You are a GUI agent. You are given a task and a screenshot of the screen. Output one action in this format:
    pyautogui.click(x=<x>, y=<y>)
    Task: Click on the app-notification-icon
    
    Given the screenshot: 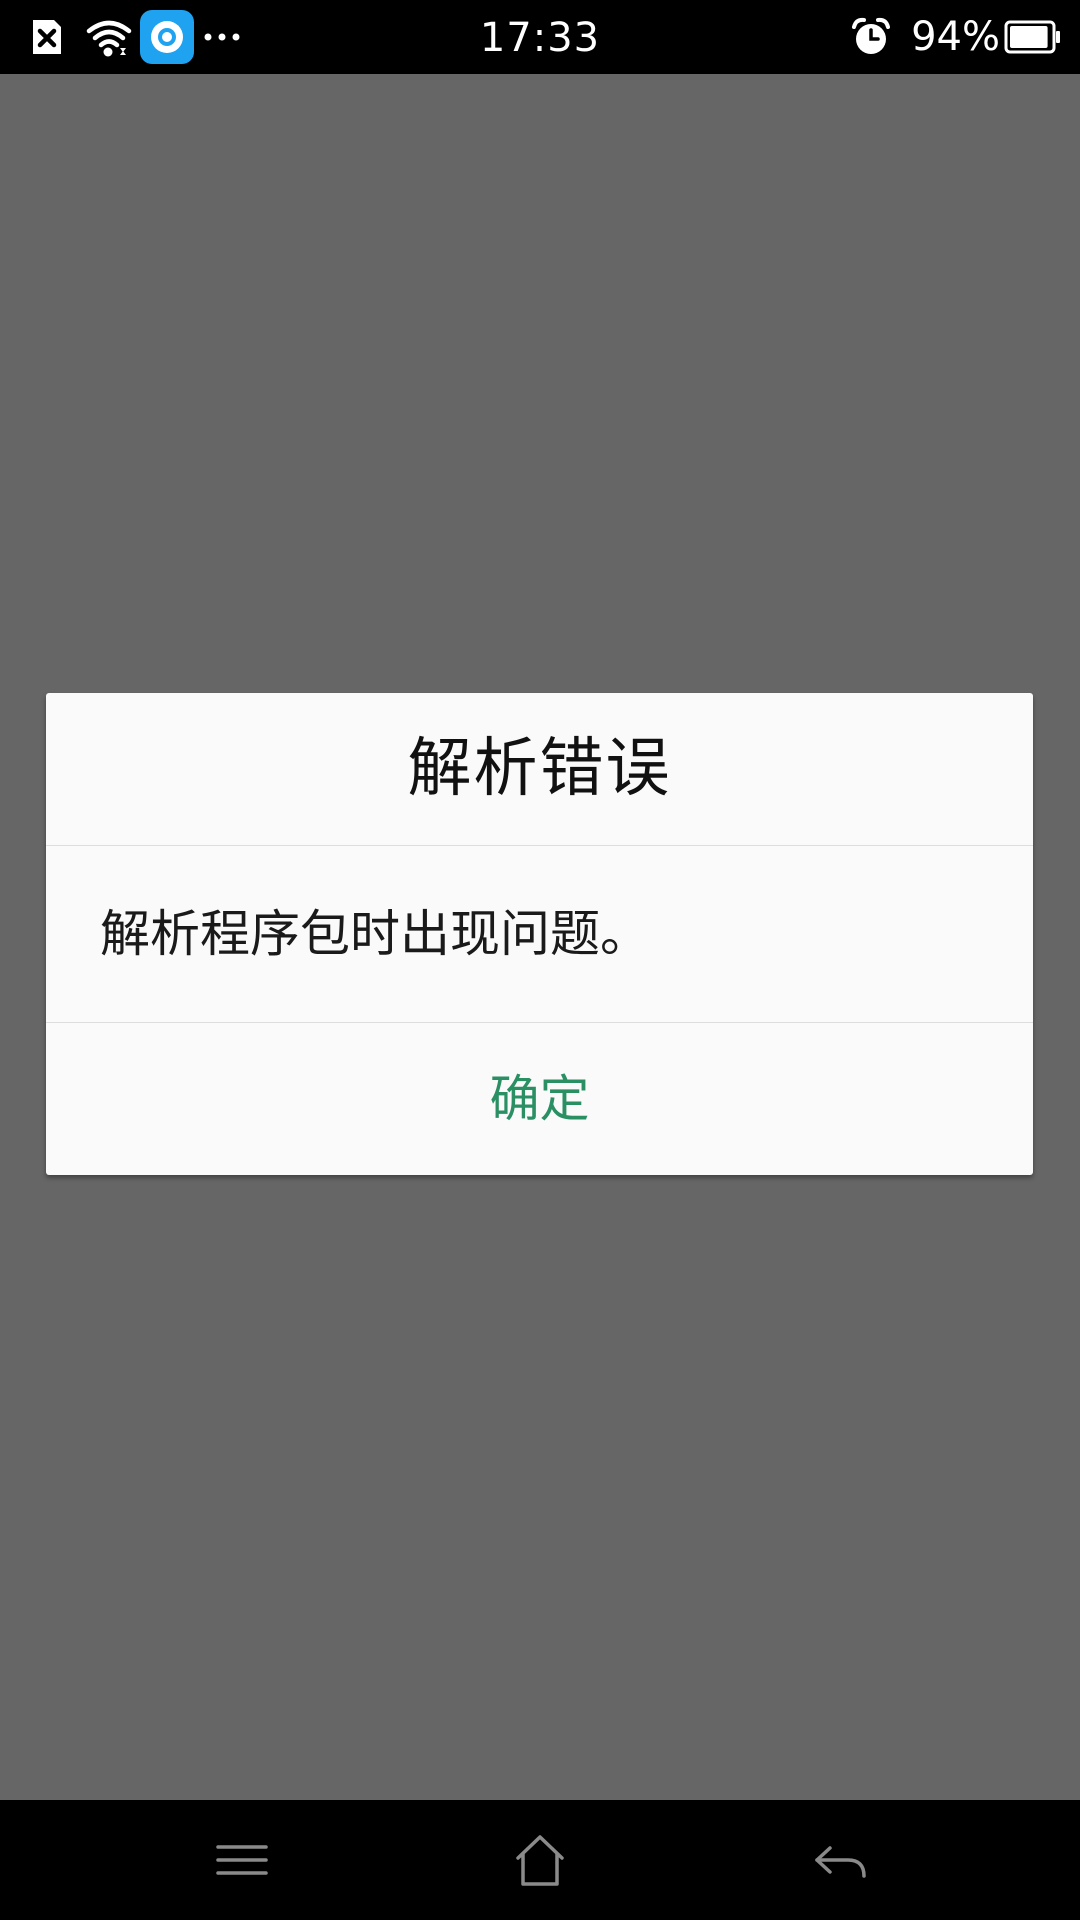 What is the action you would take?
    pyautogui.click(x=167, y=37)
    